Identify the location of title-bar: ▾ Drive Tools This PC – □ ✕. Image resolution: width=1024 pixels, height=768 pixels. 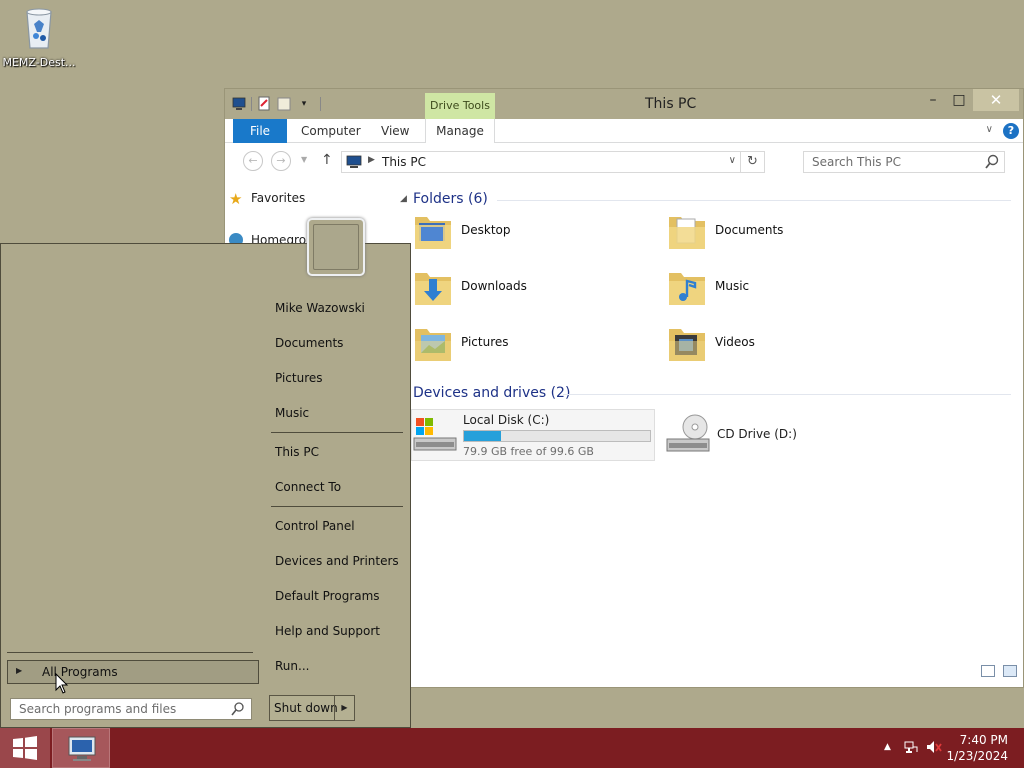
(624, 104).